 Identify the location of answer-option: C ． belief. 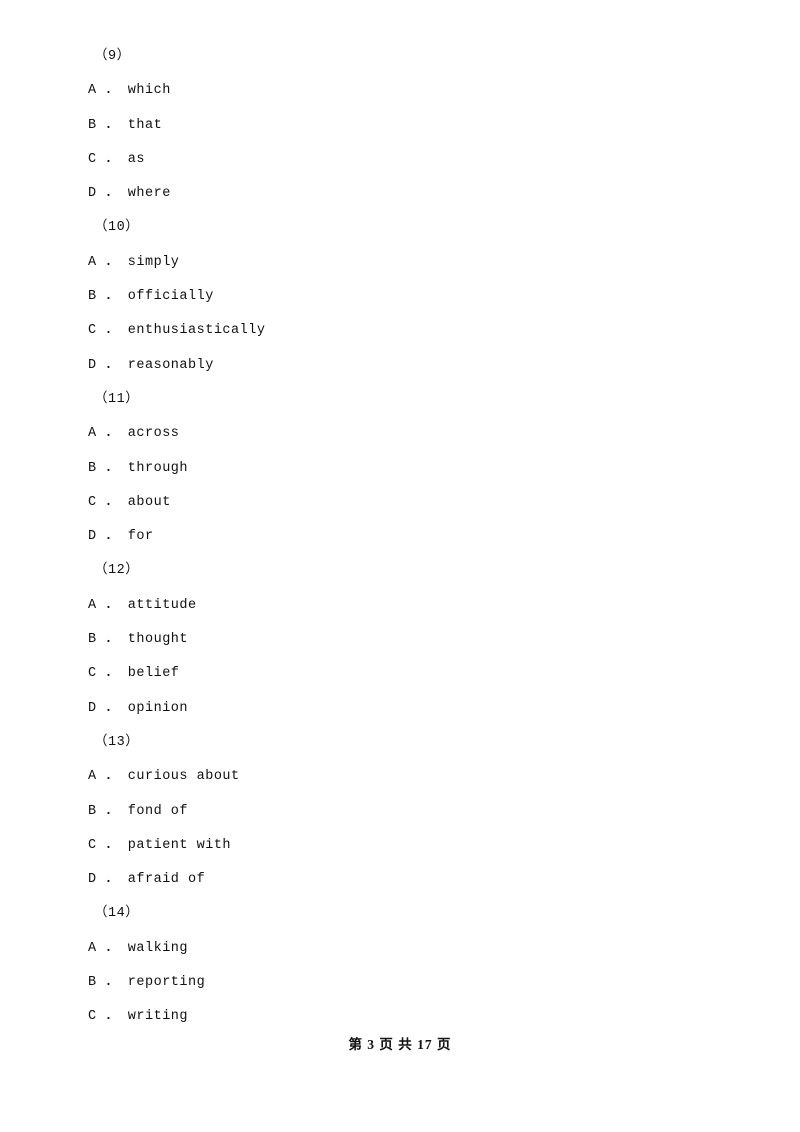
(134, 674).